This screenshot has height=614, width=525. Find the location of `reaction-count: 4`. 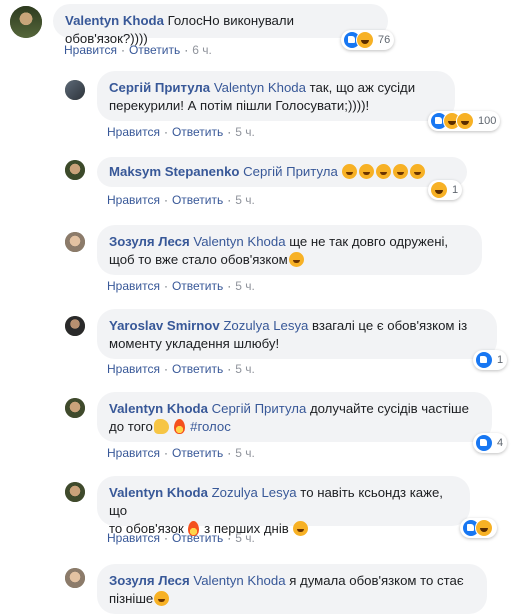

reaction-count: 4 is located at coordinates (500, 443).